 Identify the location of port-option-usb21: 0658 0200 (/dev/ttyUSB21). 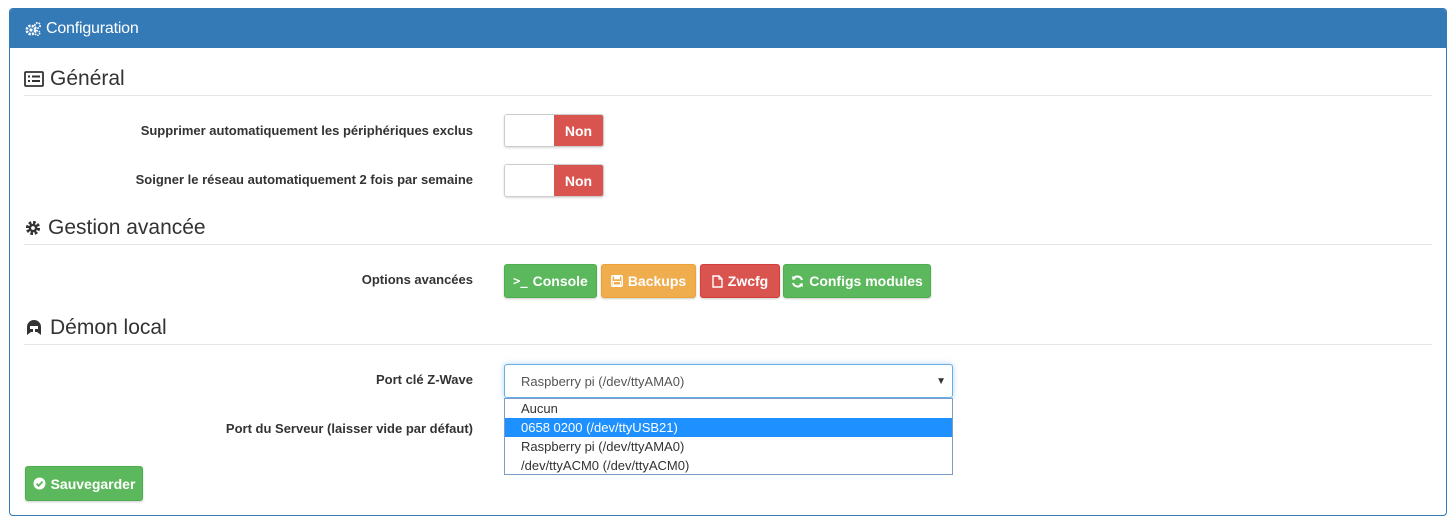
(728, 427).